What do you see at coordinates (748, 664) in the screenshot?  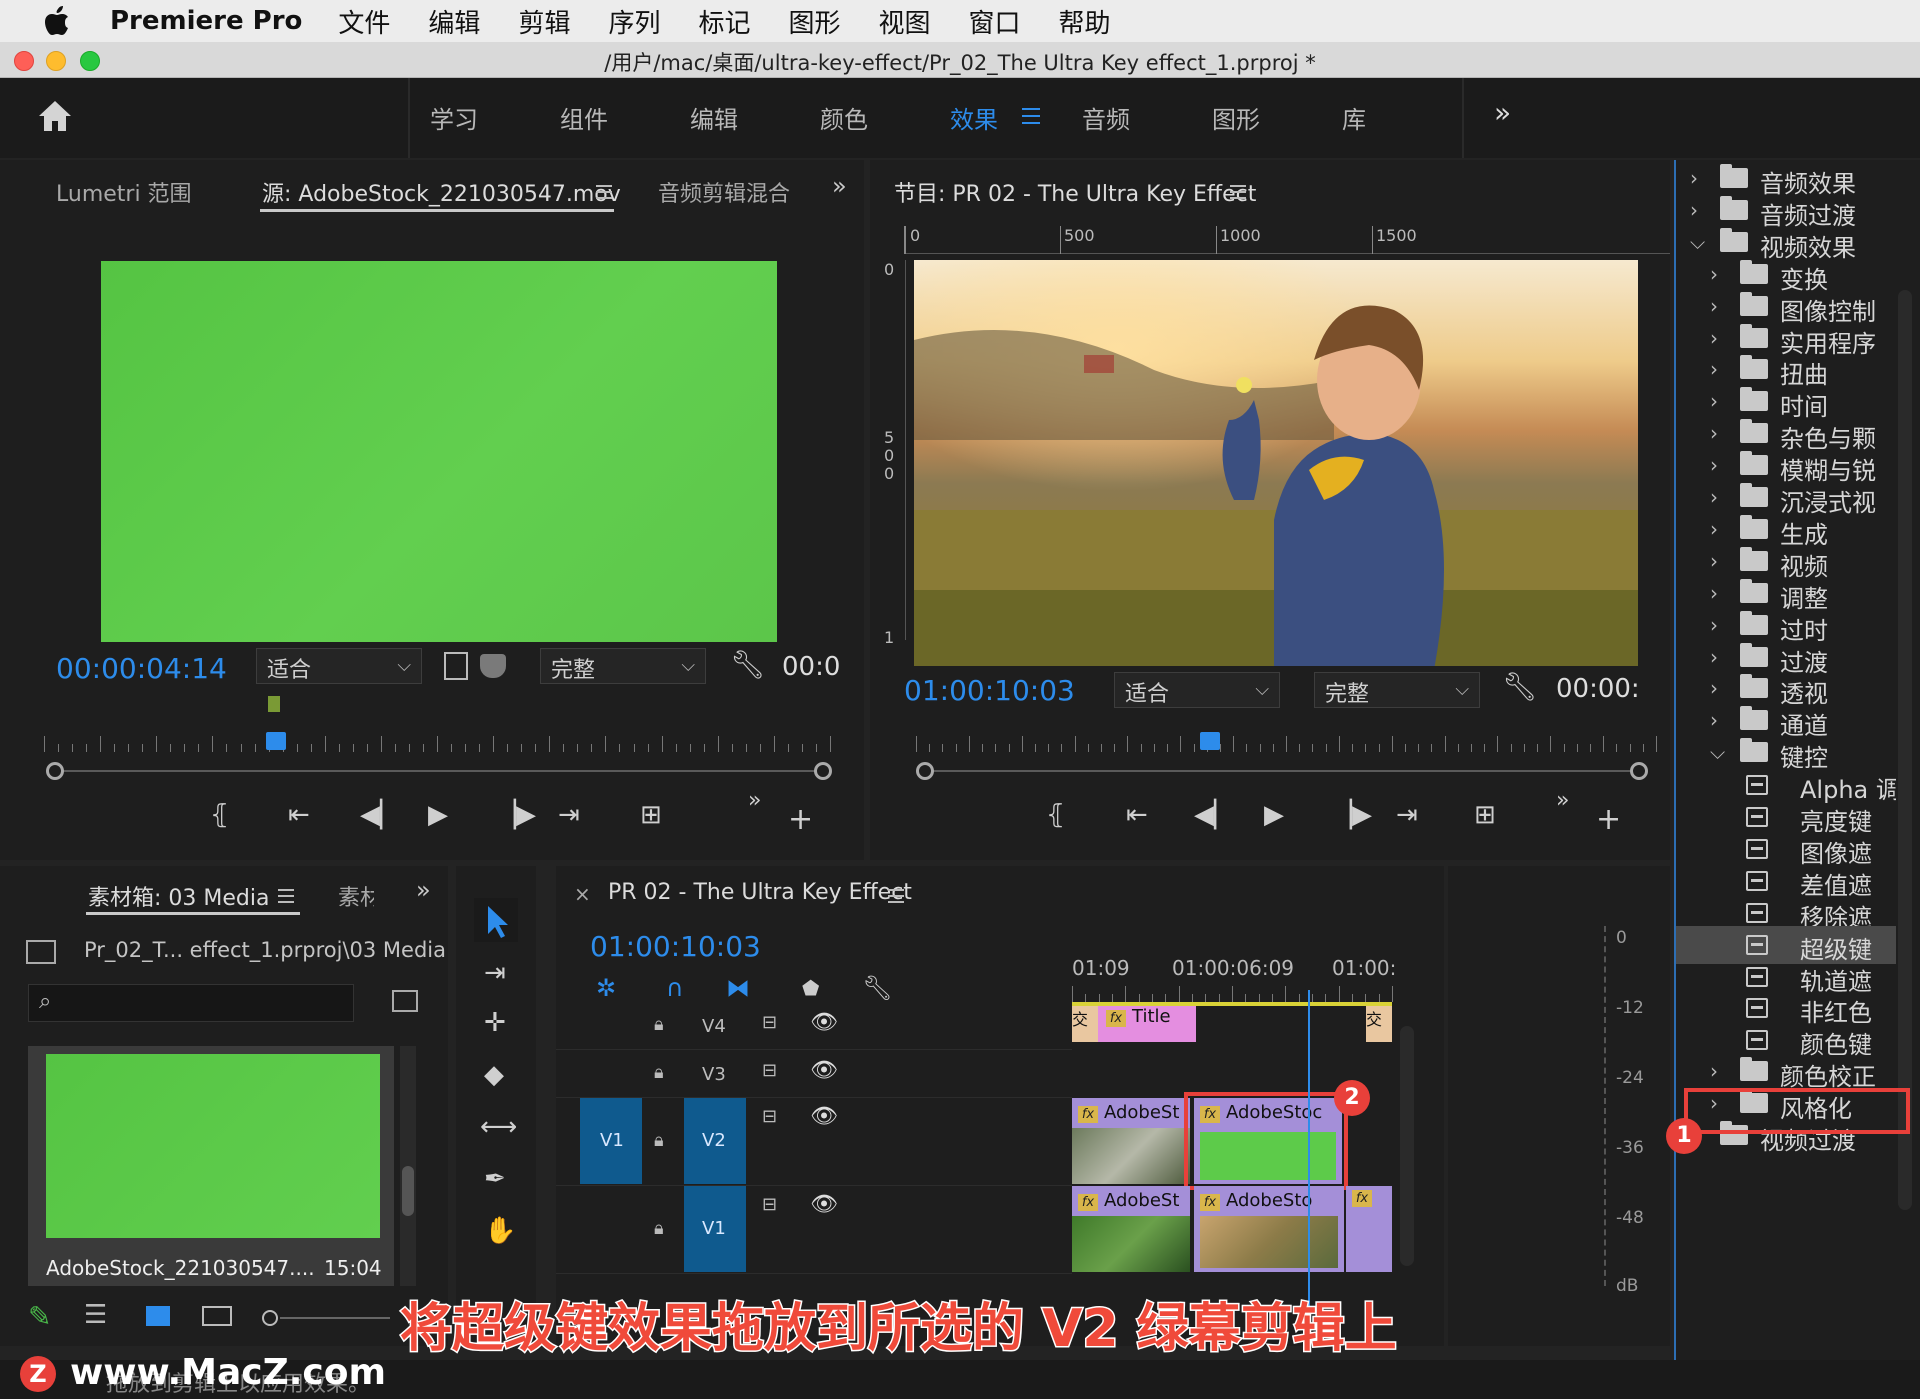 I see `wrench-icon: 🔧︎` at bounding box center [748, 664].